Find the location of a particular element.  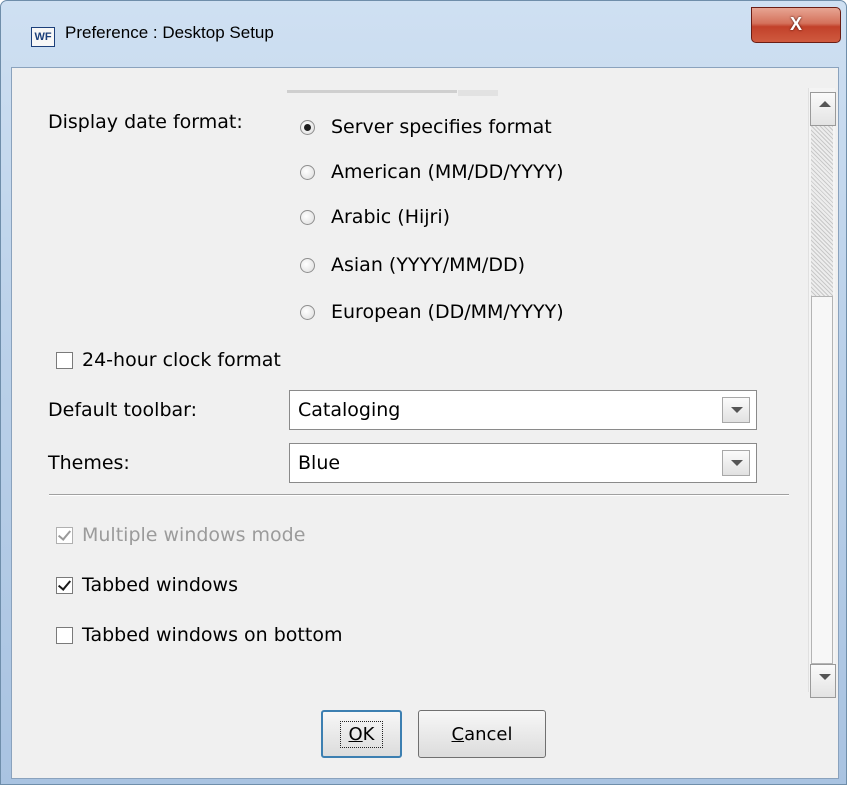

checkbox-label: Multiple windows mode is located at coordinates (194, 535).